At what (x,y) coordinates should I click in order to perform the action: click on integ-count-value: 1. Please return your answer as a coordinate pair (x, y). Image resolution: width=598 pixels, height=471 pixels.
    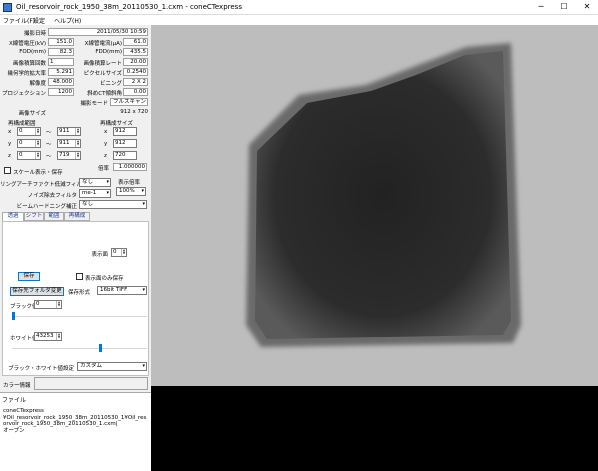
    Looking at the image, I should click on (61, 62).